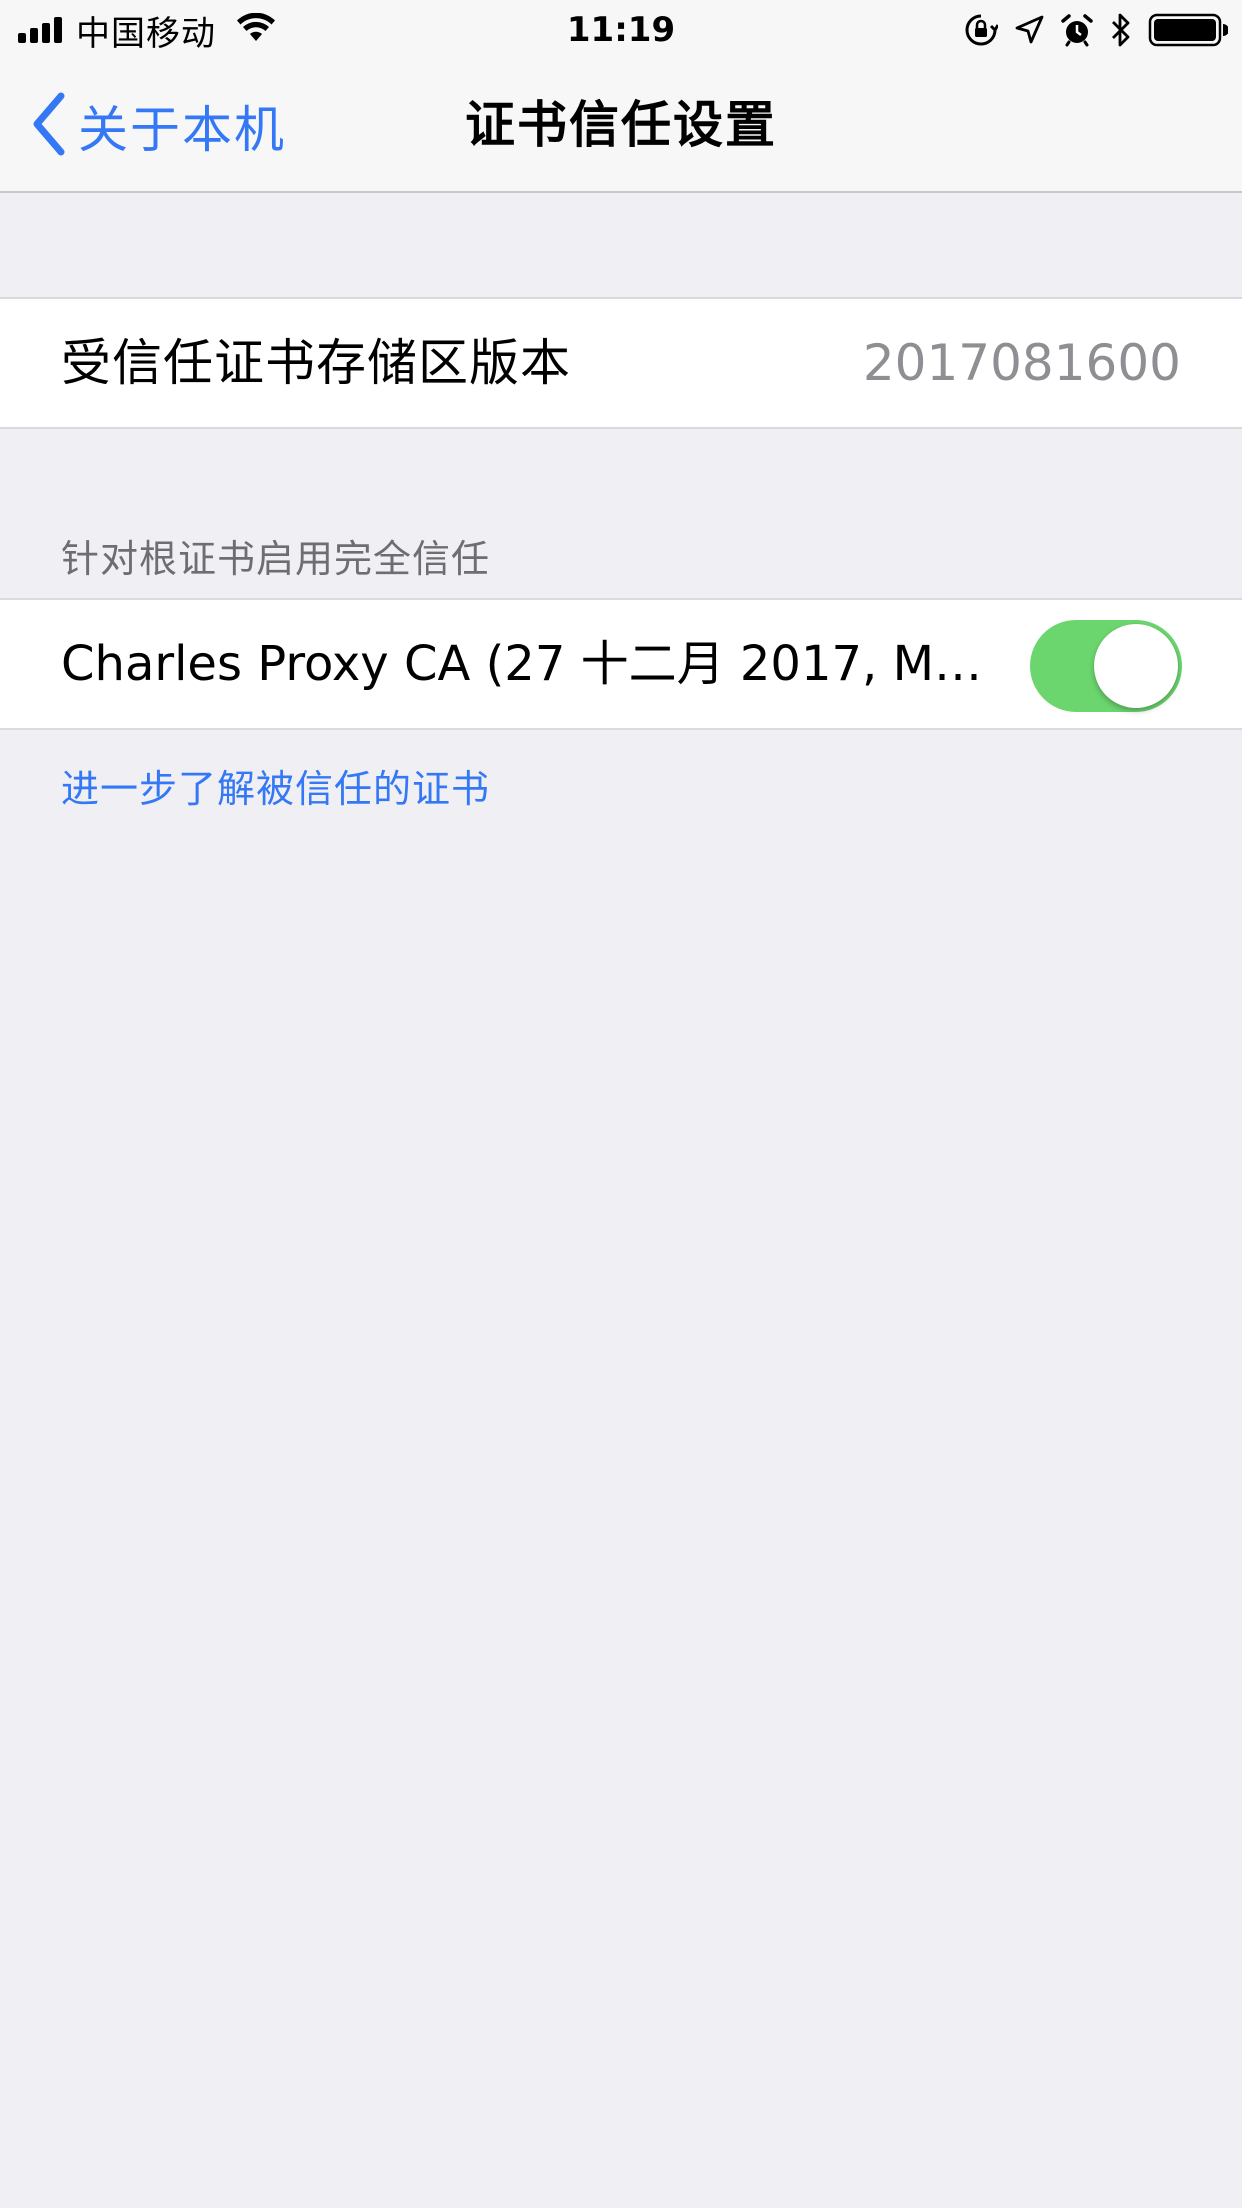 The height and width of the screenshot is (2208, 1242). I want to click on trust-store-version-value: 2017081600, so click(1021, 363).